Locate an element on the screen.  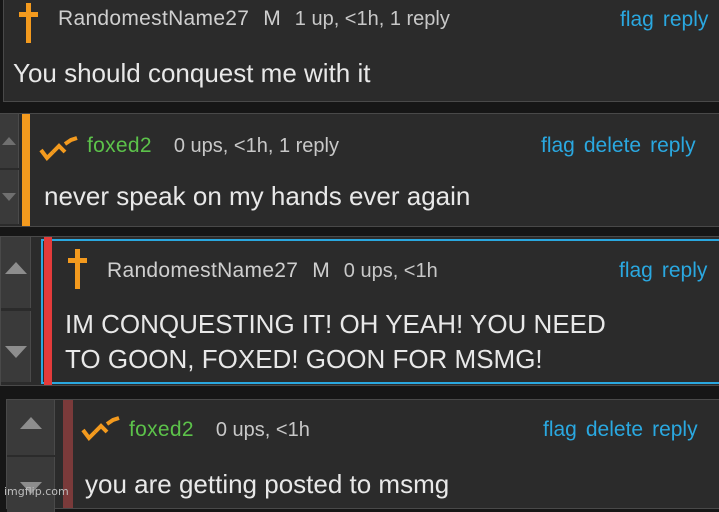
imgflip-watermark: imgflip.com is located at coordinates (36, 491).